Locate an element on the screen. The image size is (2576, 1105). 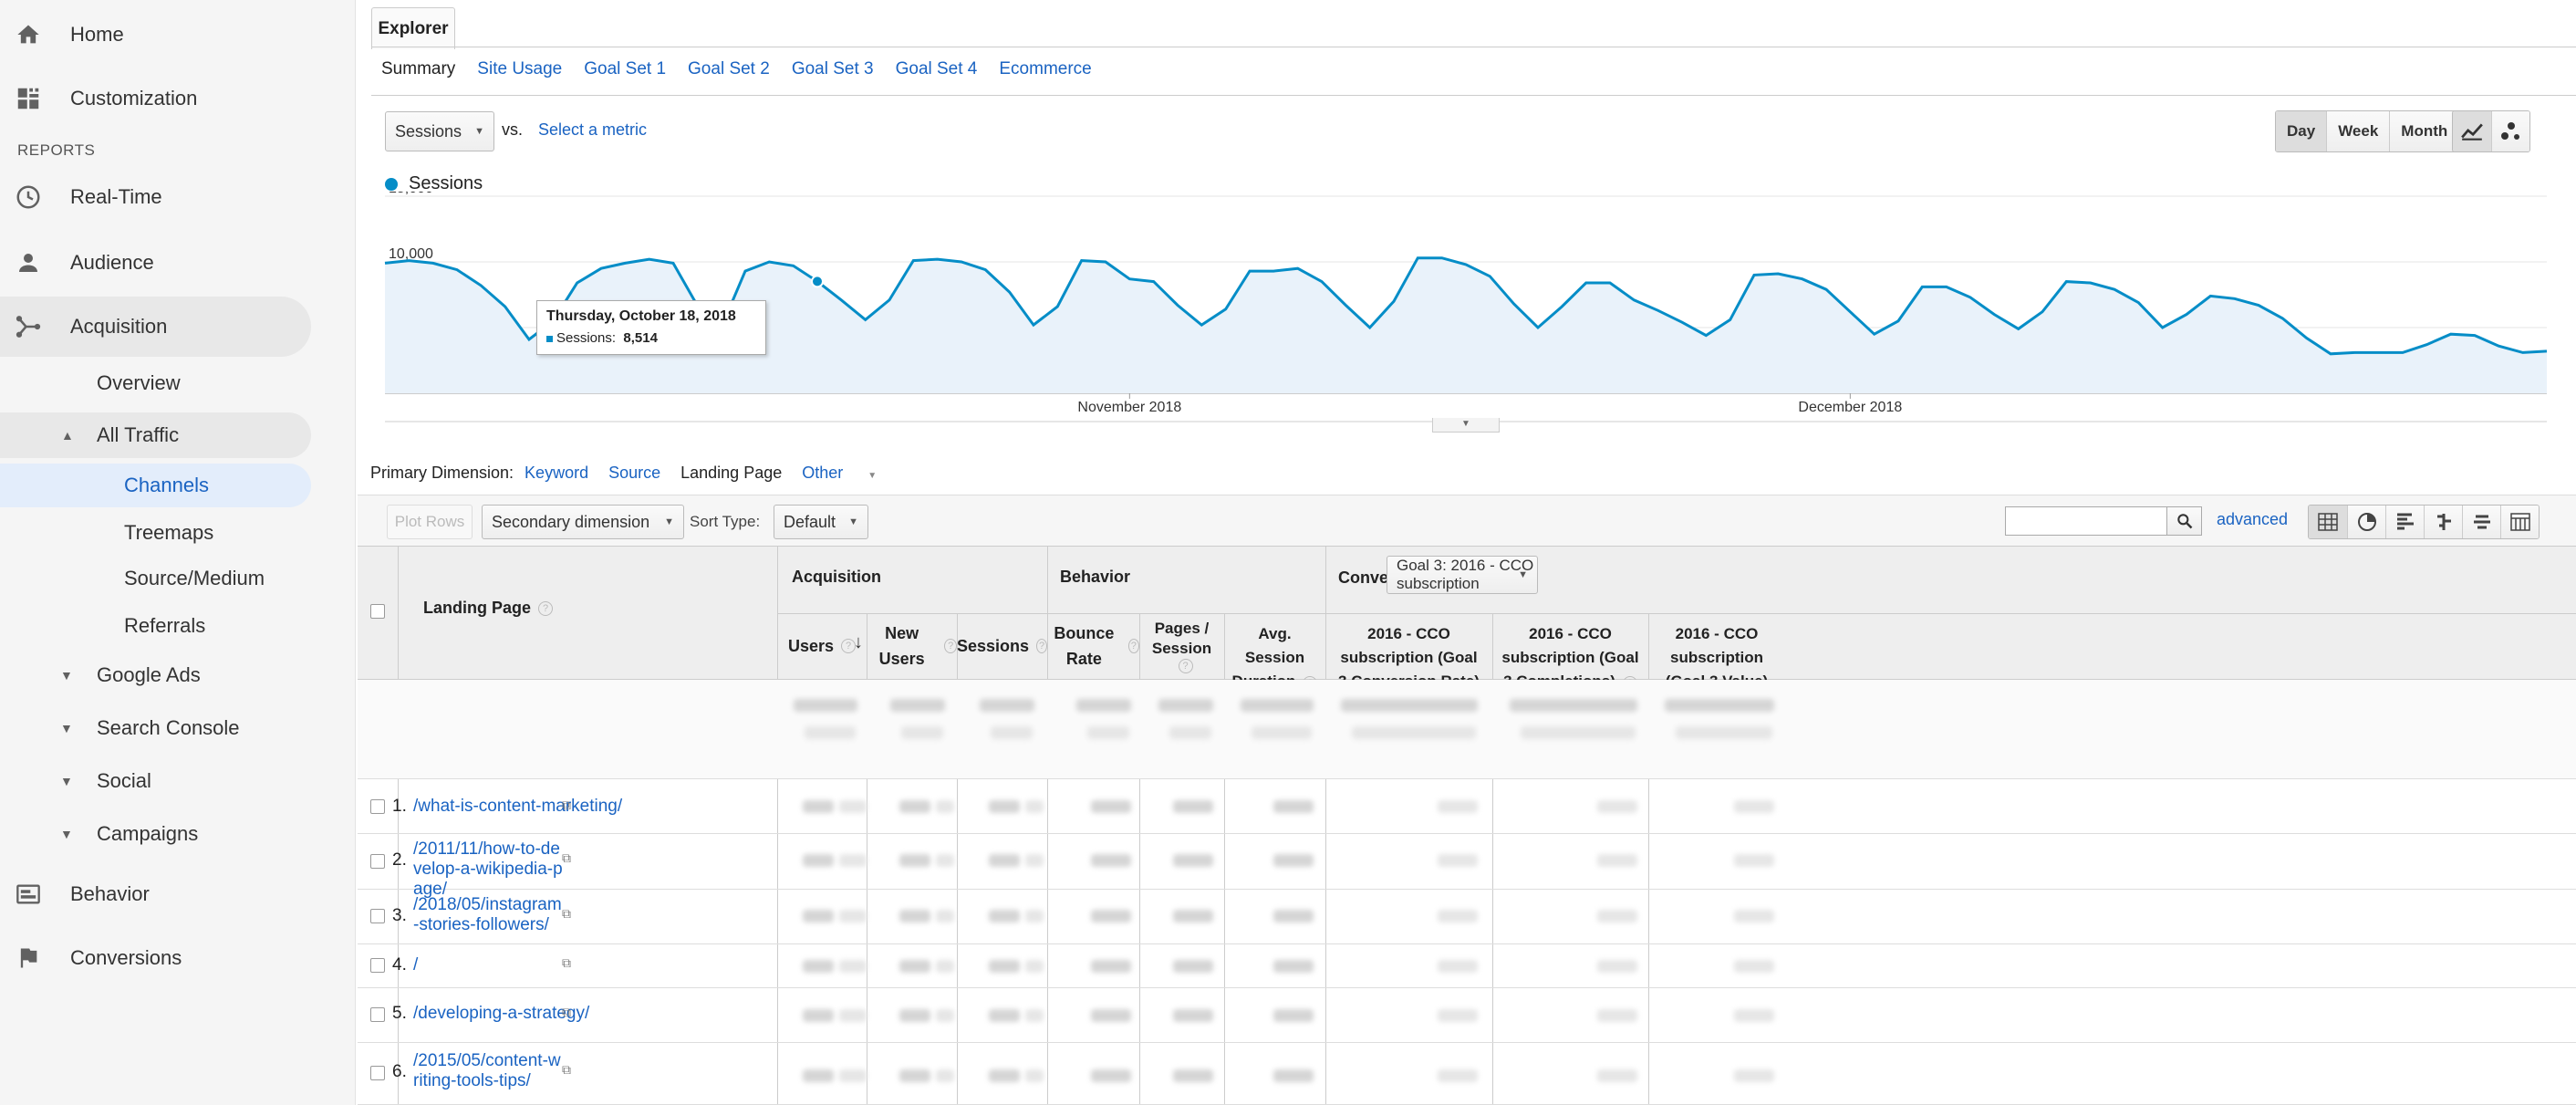
sort-type-select: Default ▼ is located at coordinates (821, 522).